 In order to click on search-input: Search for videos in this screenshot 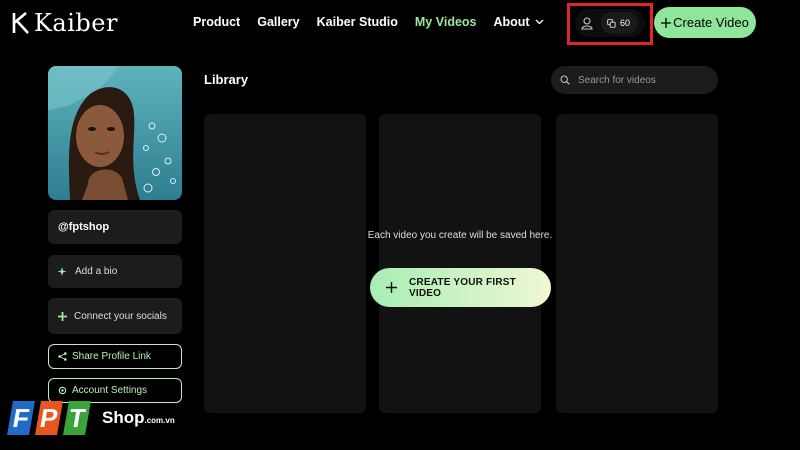, I will do `click(634, 80)`.